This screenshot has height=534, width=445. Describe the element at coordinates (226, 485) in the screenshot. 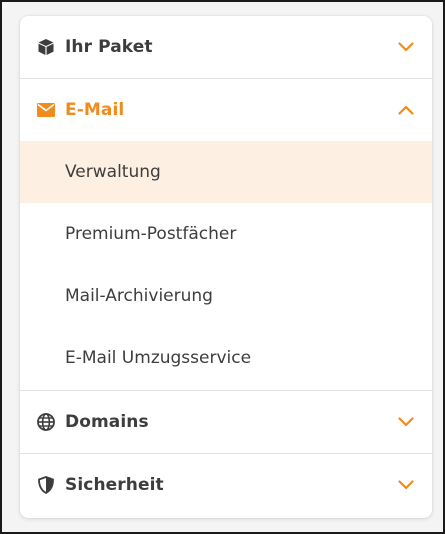

I see `section-sicherheit: Sicherheit` at that location.